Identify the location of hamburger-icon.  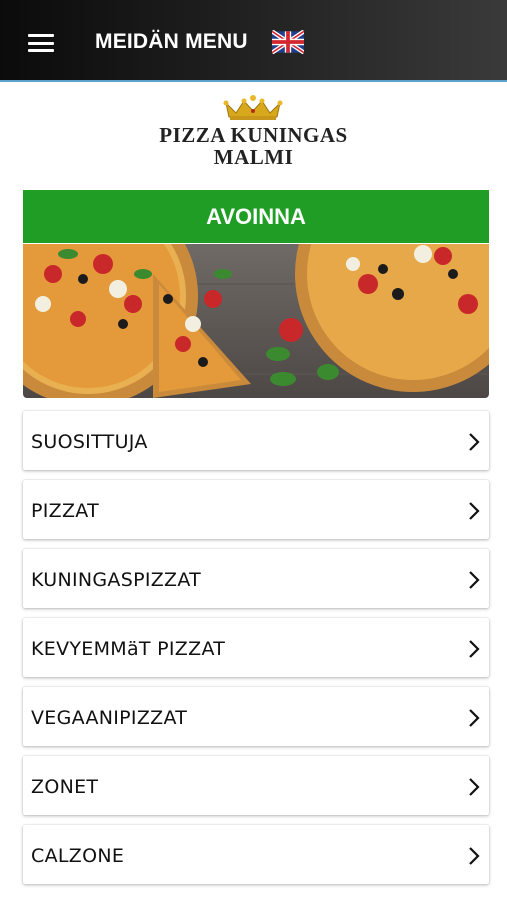
(41, 43).